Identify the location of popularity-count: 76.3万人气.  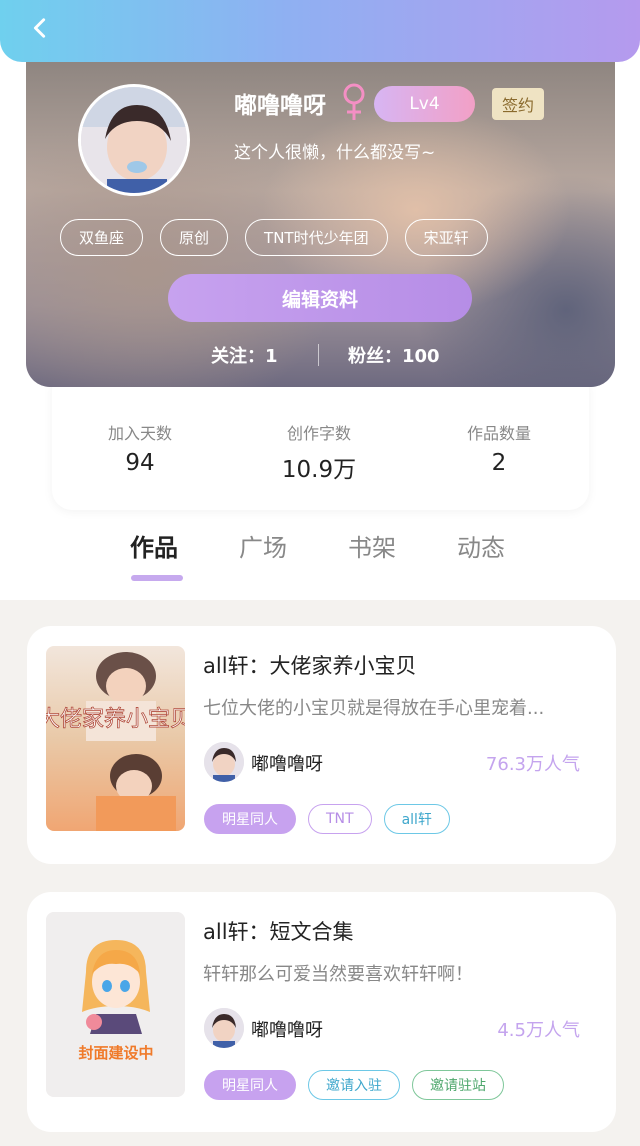
(532, 764).